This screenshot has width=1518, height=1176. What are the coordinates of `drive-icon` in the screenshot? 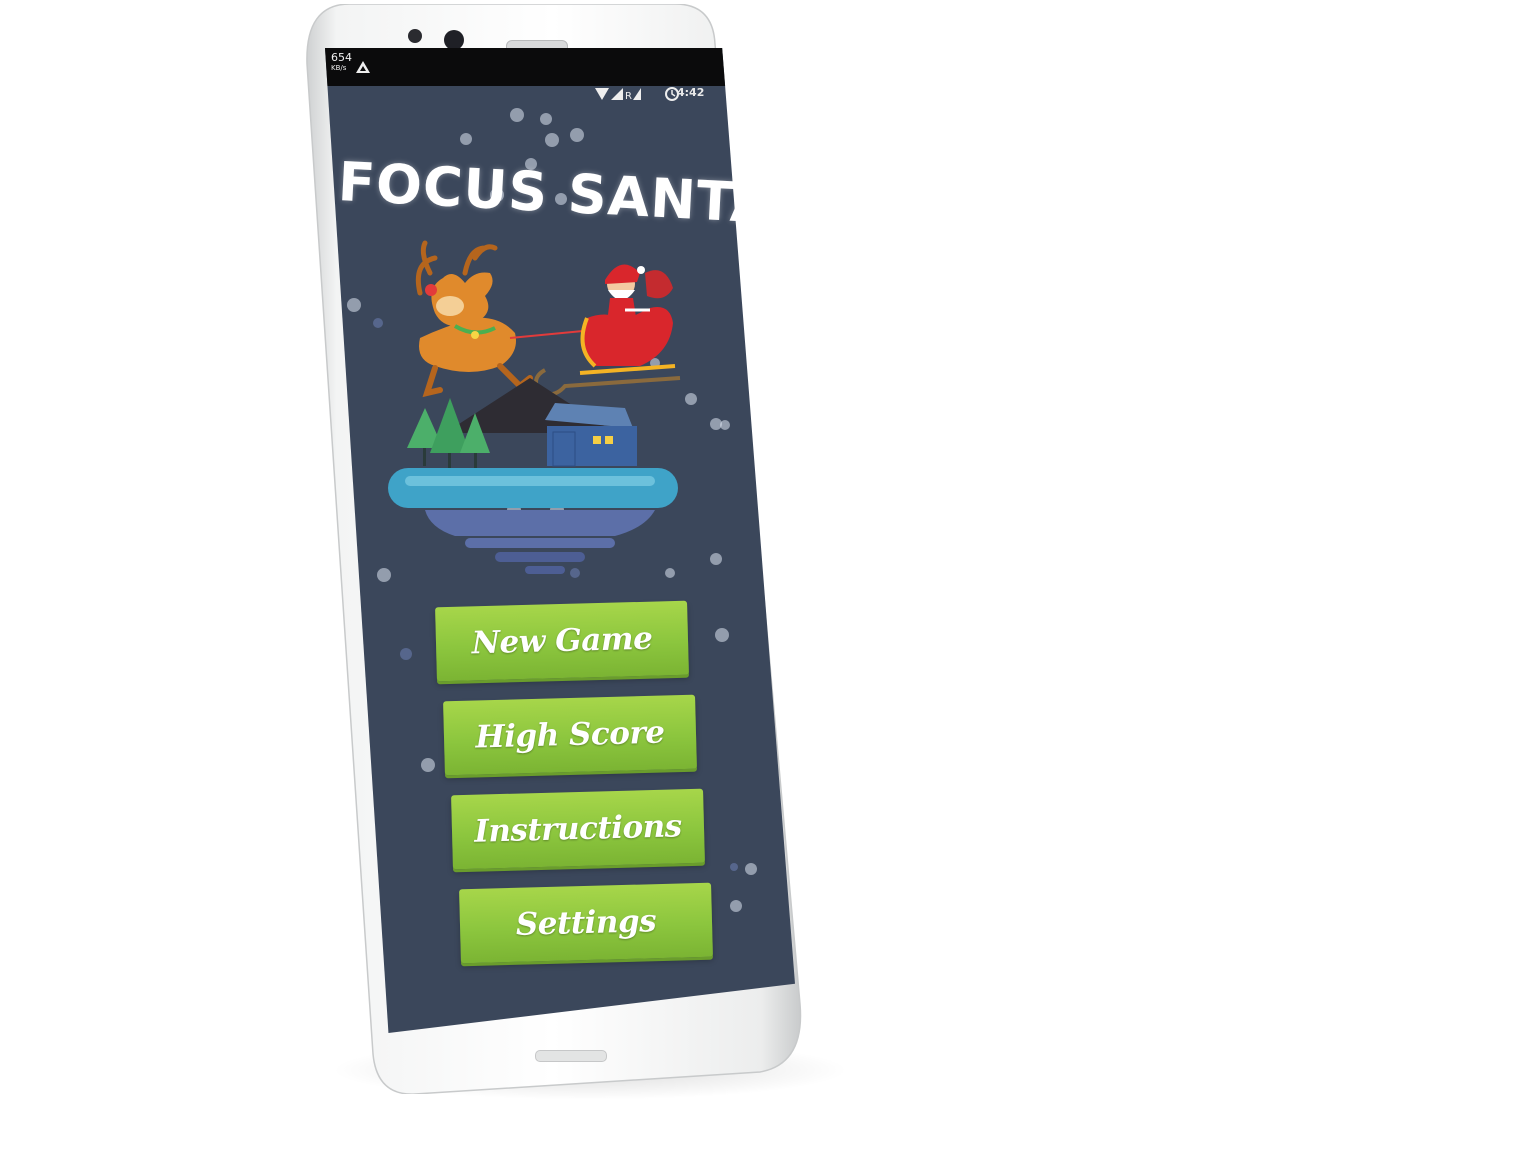 It's located at (363, 67).